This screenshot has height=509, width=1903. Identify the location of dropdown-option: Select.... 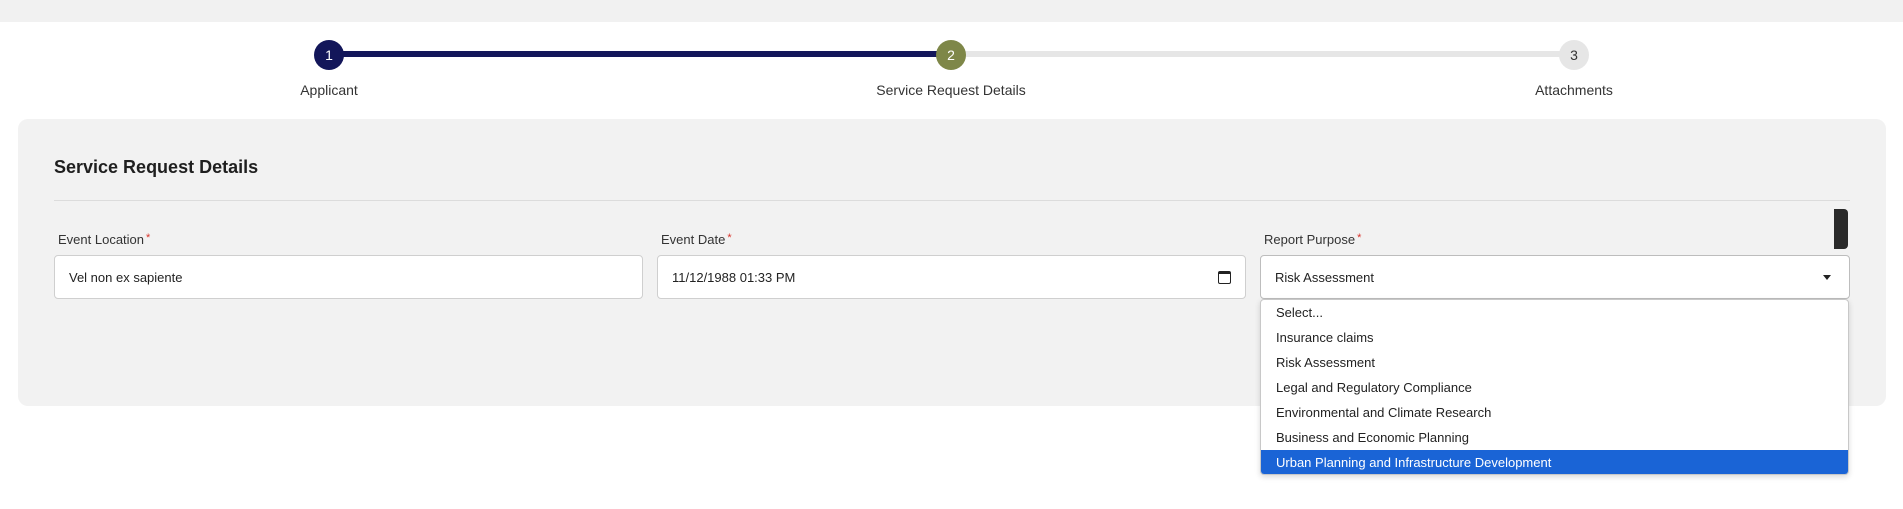
(1554, 312).